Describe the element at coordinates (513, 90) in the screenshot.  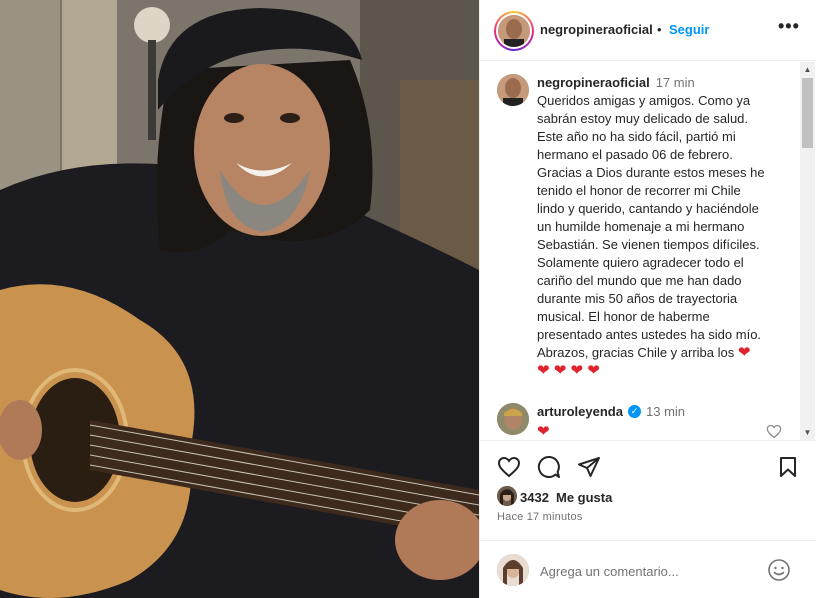
I see `caption-author-avatar` at that location.